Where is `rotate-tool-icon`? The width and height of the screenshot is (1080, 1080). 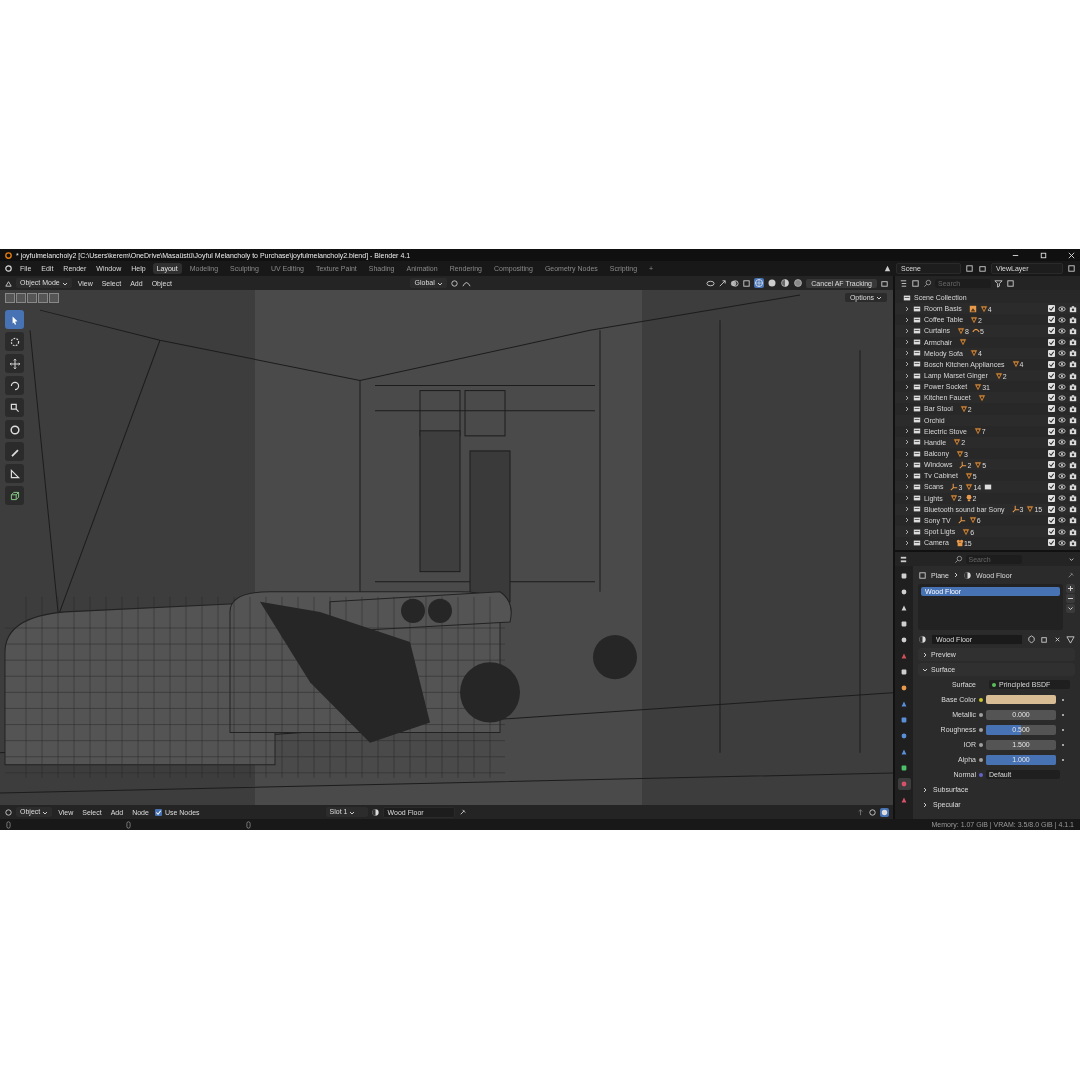 rotate-tool-icon is located at coordinates (14, 385).